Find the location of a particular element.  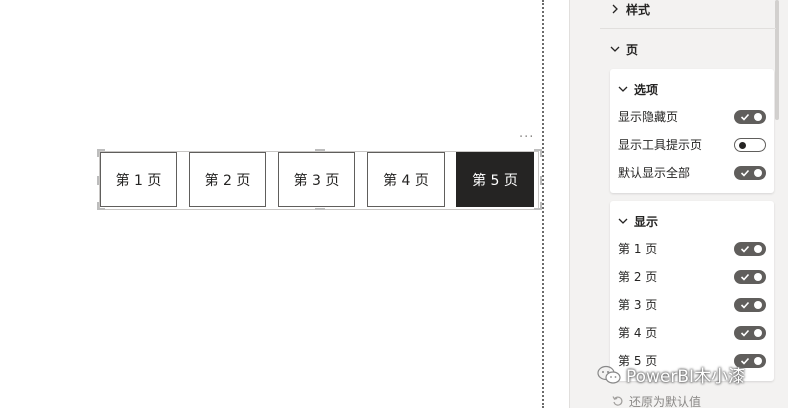

show-label-page-1: 第 1 页 is located at coordinates (638, 249).